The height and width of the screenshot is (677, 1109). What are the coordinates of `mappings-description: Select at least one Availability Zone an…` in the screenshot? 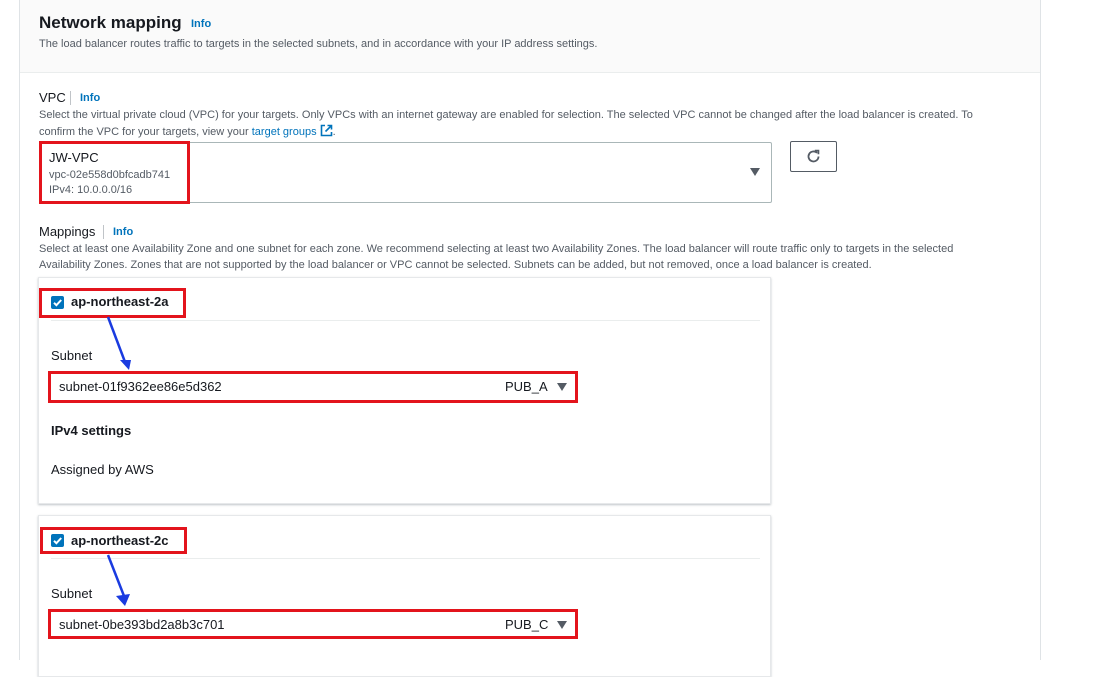 It's located at (534, 257).